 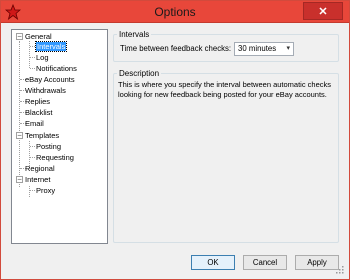 I want to click on close-button: ✕, so click(x=323, y=11).